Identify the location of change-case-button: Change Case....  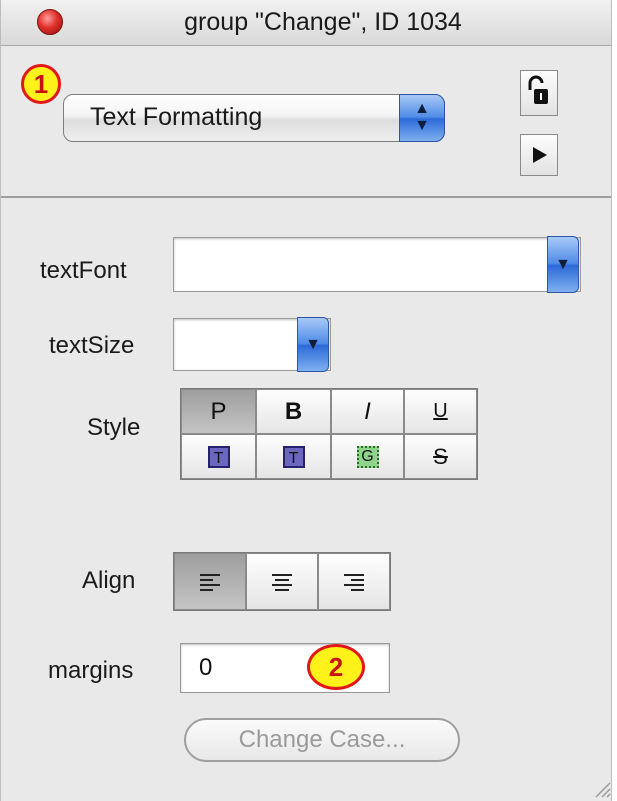
(322, 740).